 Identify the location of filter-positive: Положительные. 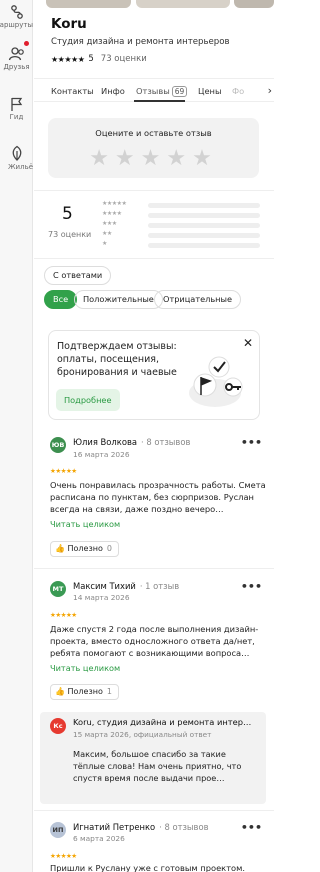
(118, 299).